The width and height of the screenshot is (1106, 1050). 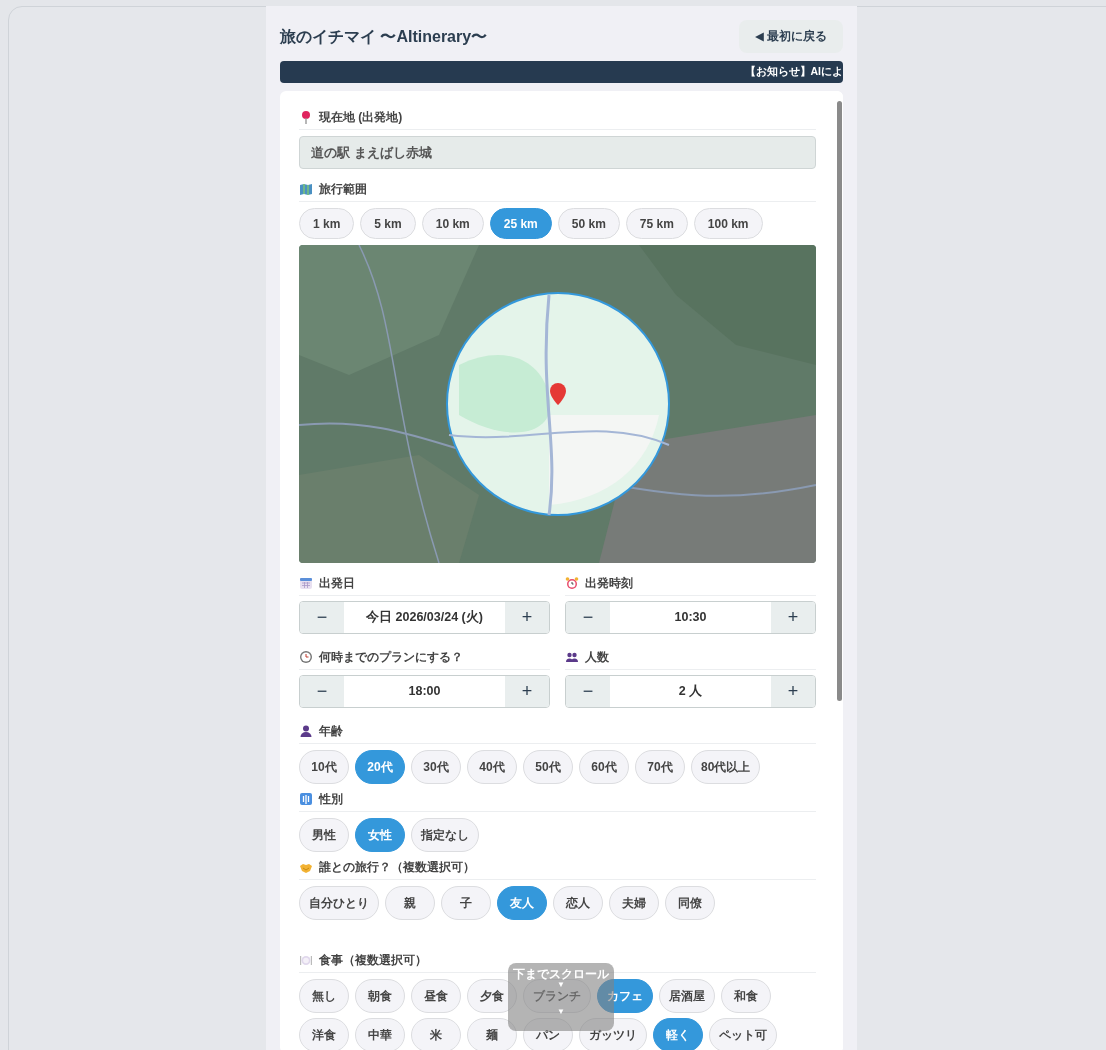 What do you see at coordinates (337, 583) in the screenshot?
I see `section-label: 出発日` at bounding box center [337, 583].